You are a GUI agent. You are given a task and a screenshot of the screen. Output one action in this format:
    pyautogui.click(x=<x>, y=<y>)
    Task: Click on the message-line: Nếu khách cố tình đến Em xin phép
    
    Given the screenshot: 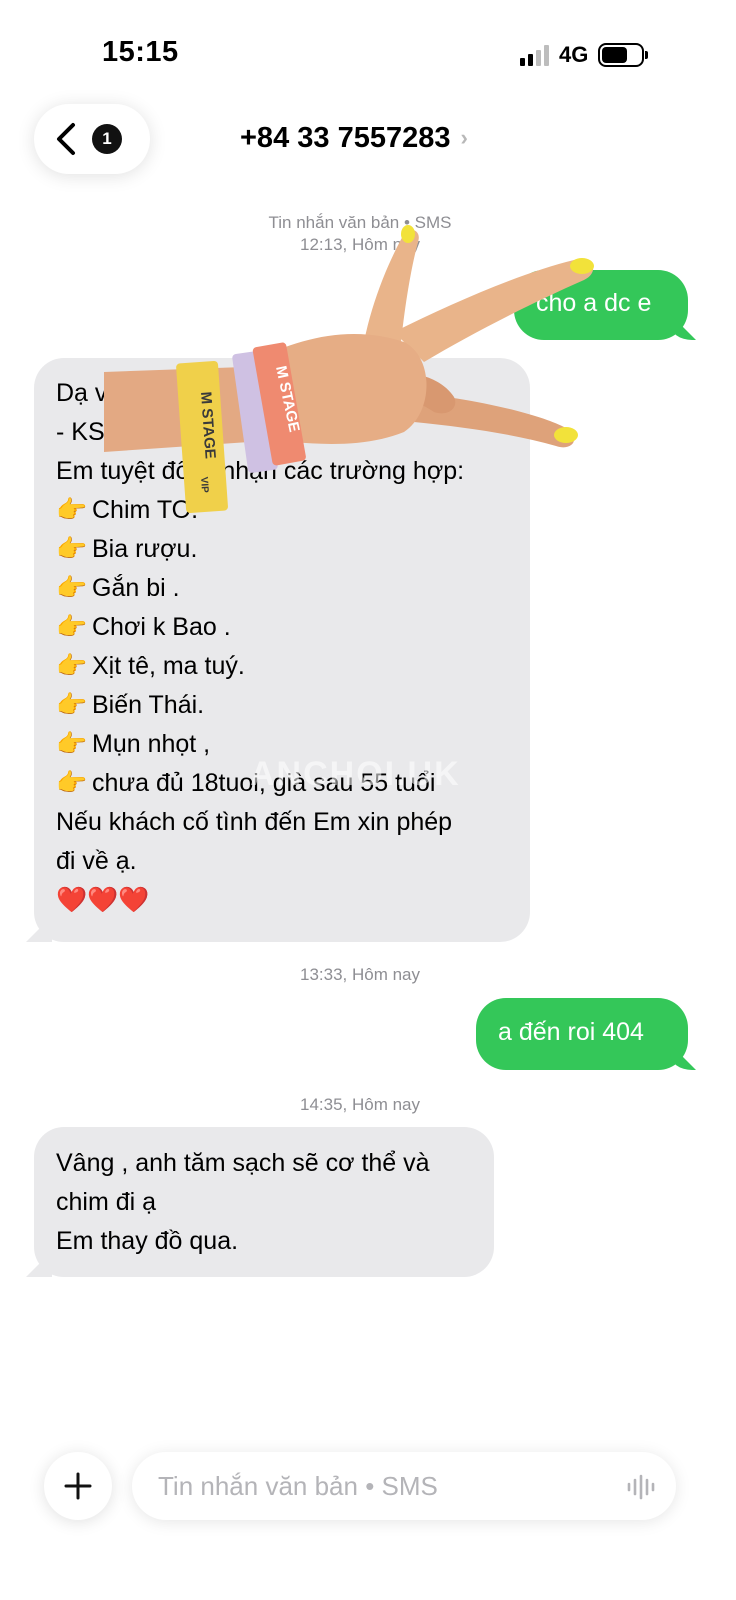 What is the action you would take?
    pyautogui.click(x=254, y=822)
    